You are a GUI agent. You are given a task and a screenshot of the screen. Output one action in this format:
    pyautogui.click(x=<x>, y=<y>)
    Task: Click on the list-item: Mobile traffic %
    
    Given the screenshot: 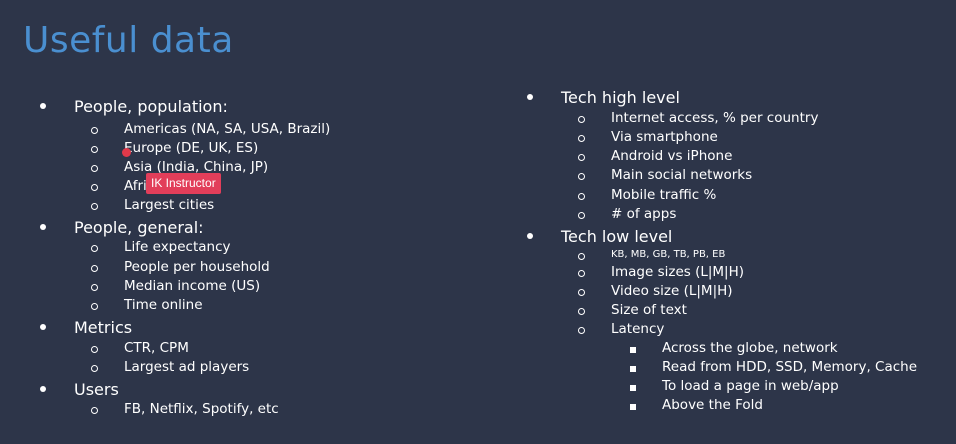 What is the action you would take?
    pyautogui.click(x=664, y=195)
    